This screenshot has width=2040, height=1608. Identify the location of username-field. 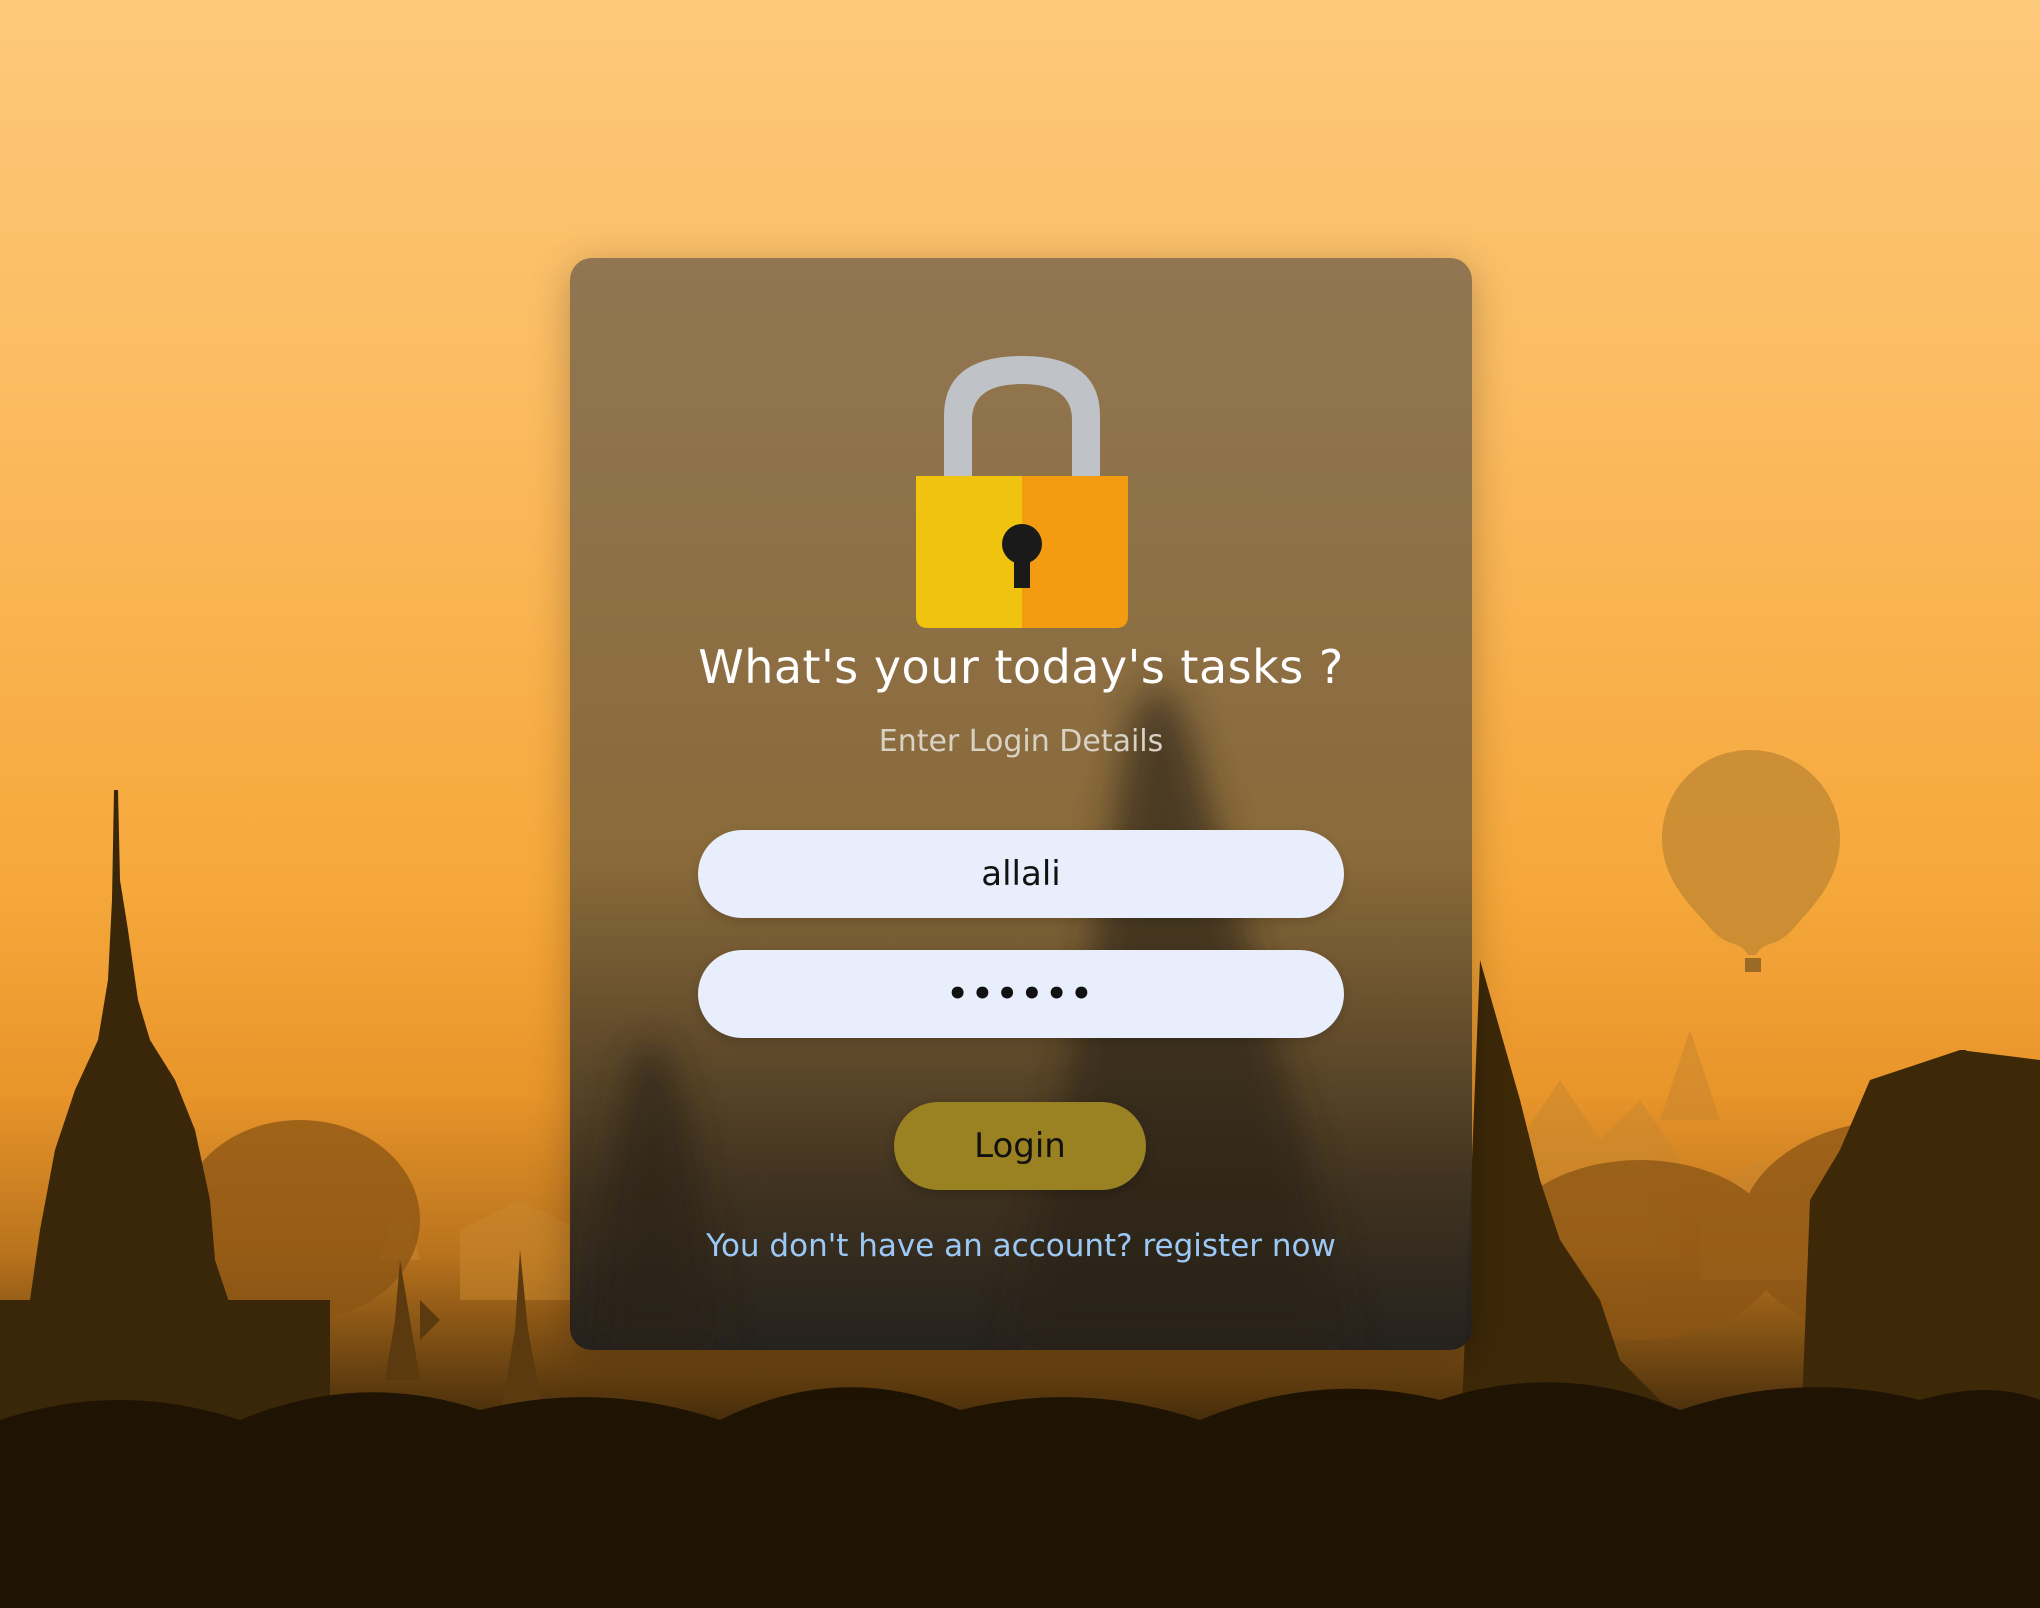
(1021, 874).